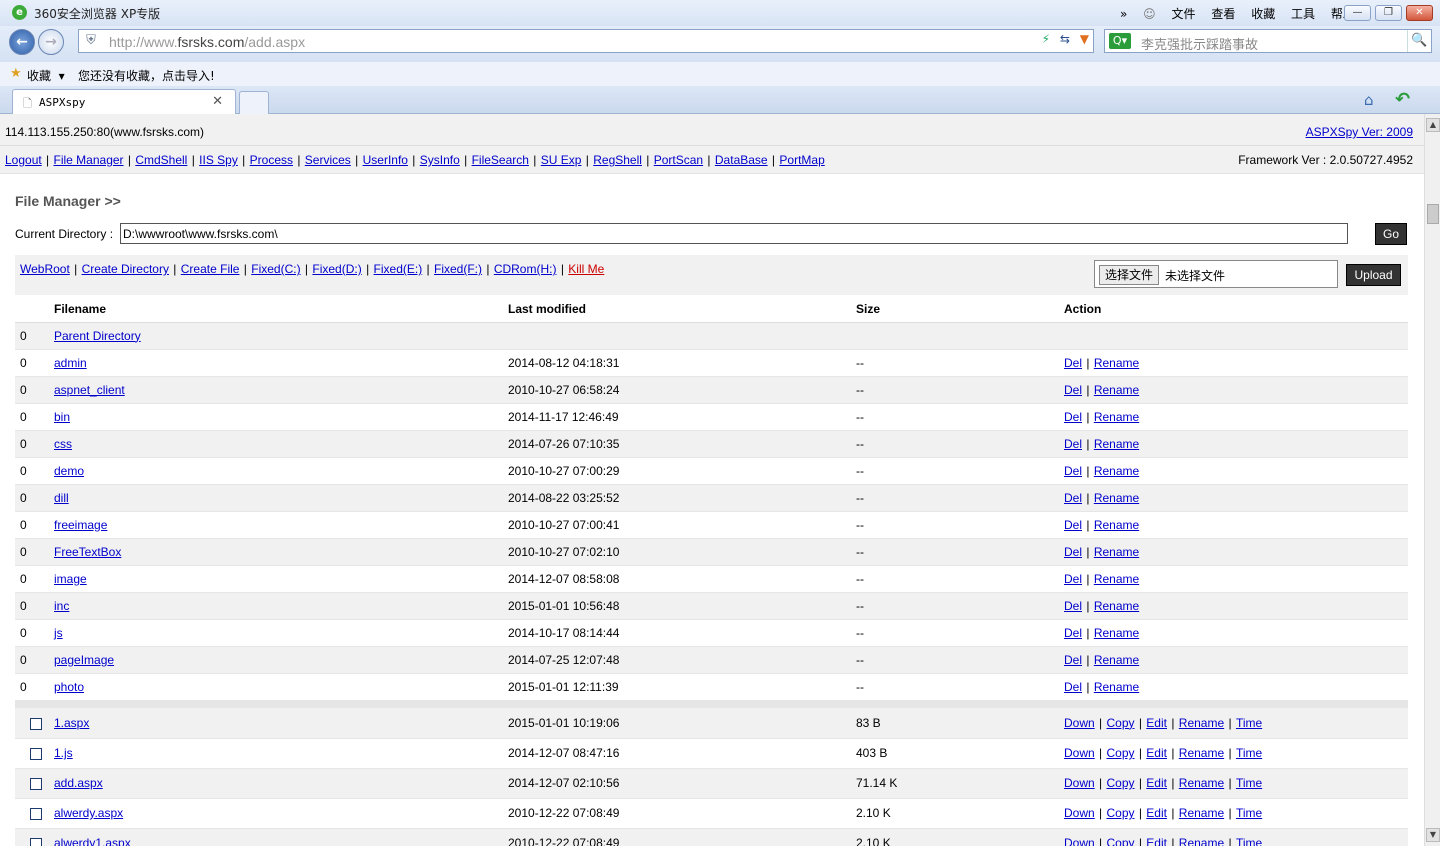 This screenshot has height=846, width=1440. Describe the element at coordinates (69, 687) in the screenshot. I see `directory-link: photo` at that location.